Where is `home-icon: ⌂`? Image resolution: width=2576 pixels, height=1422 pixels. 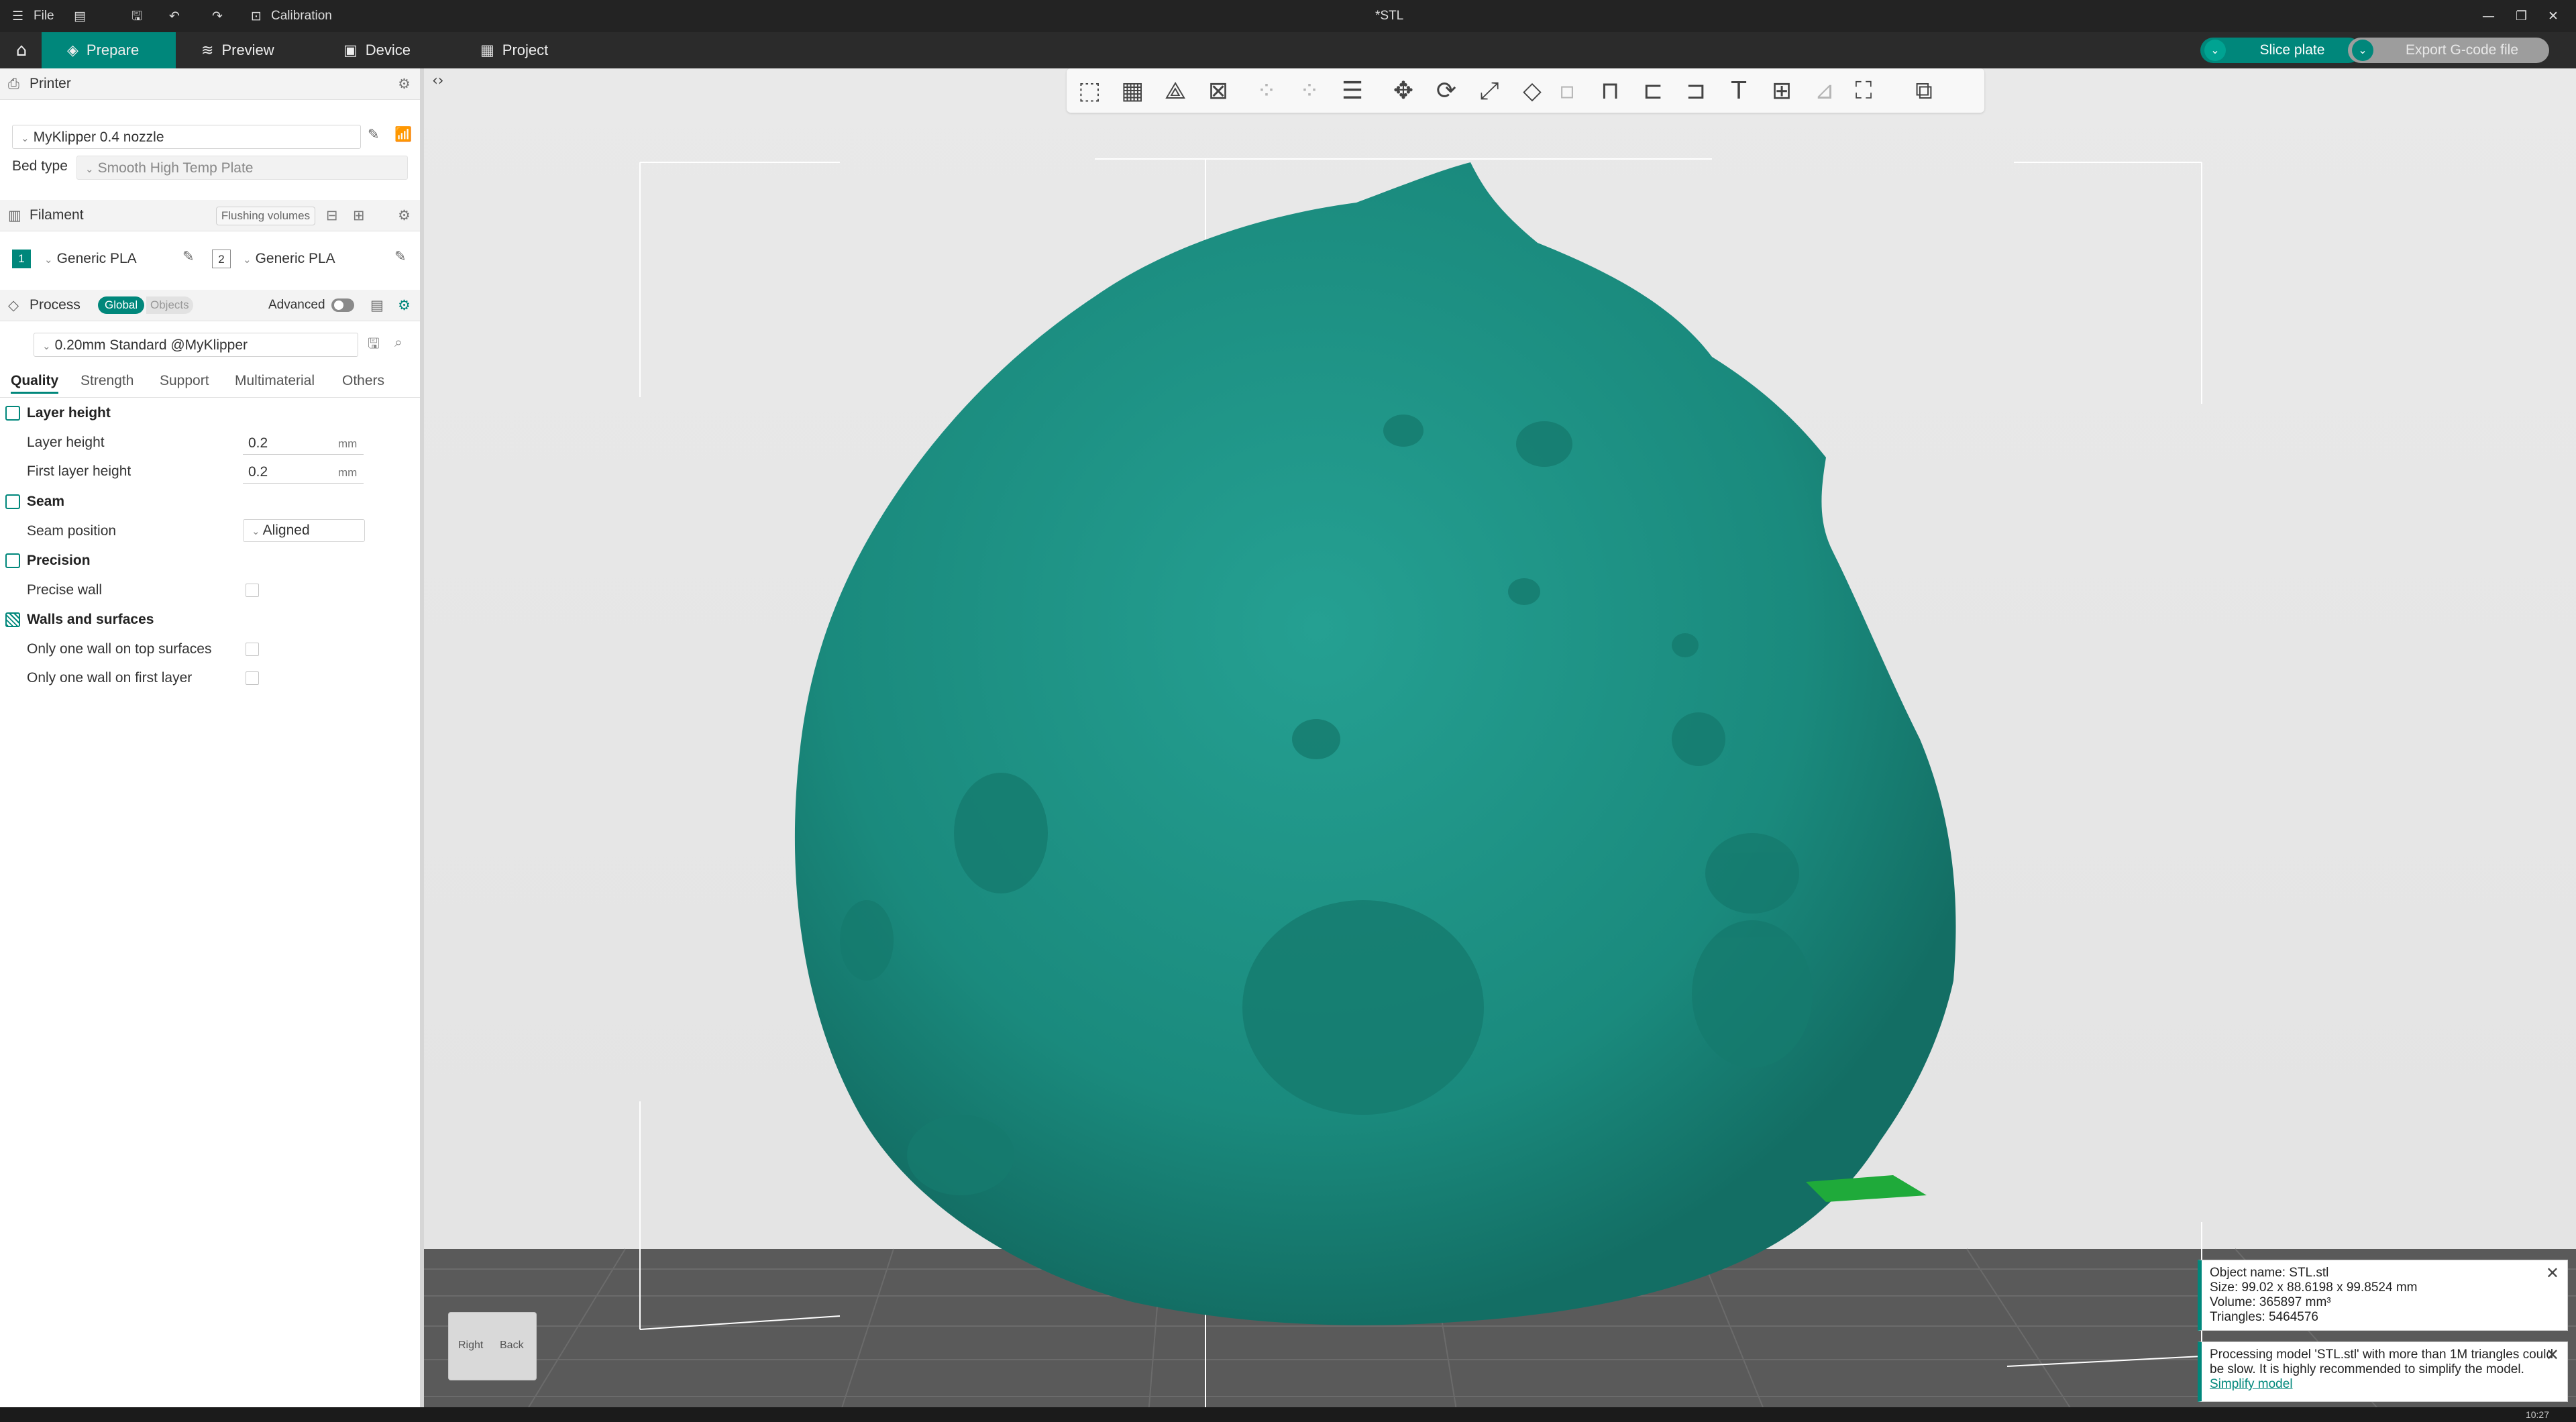 home-icon: ⌂ is located at coordinates (21, 50).